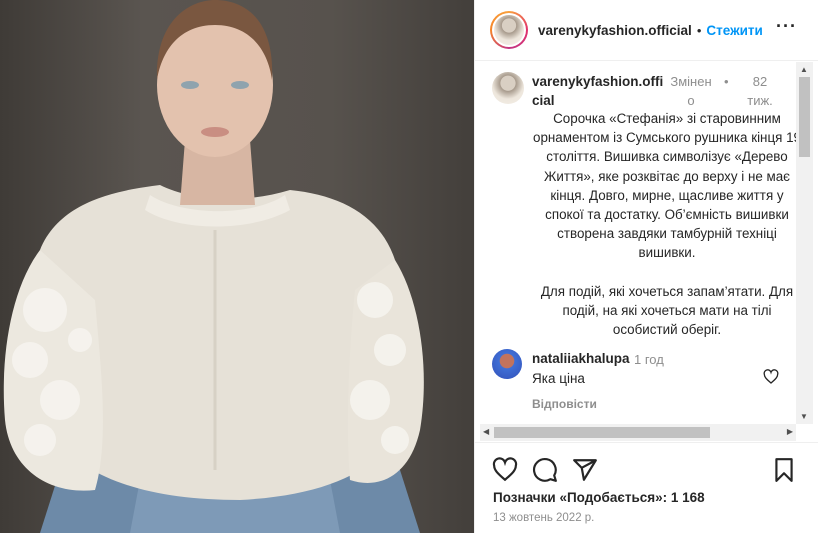 The height and width of the screenshot is (533, 818). I want to click on comment-timestamp: 1 год, so click(649, 359).